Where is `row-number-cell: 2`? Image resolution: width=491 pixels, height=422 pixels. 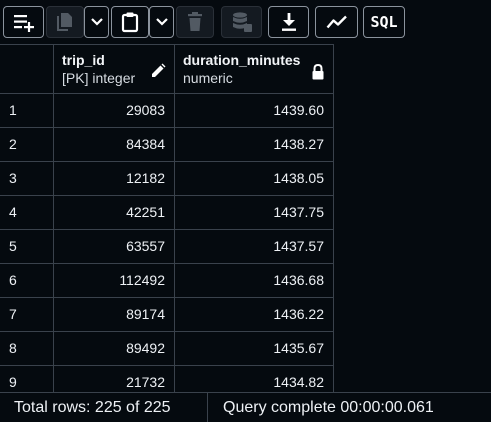
row-number-cell: 2 is located at coordinates (27, 144).